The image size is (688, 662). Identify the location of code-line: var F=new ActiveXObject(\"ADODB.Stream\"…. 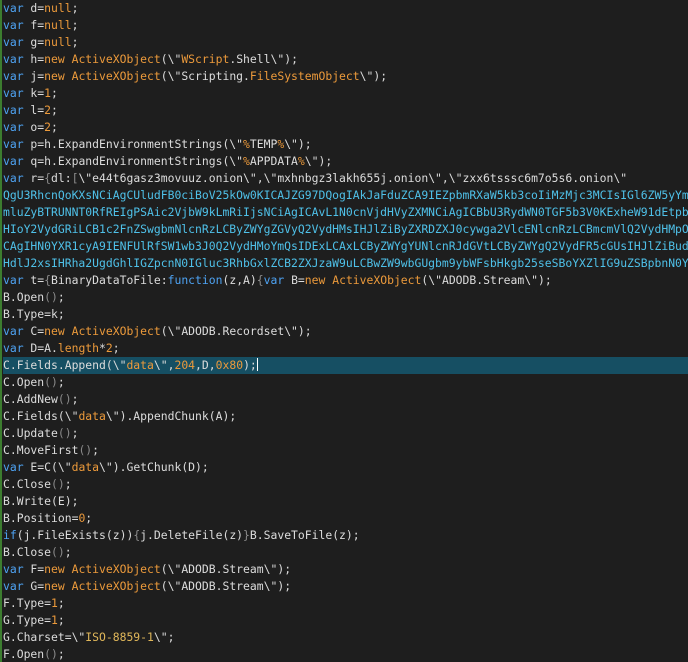
(345, 569).